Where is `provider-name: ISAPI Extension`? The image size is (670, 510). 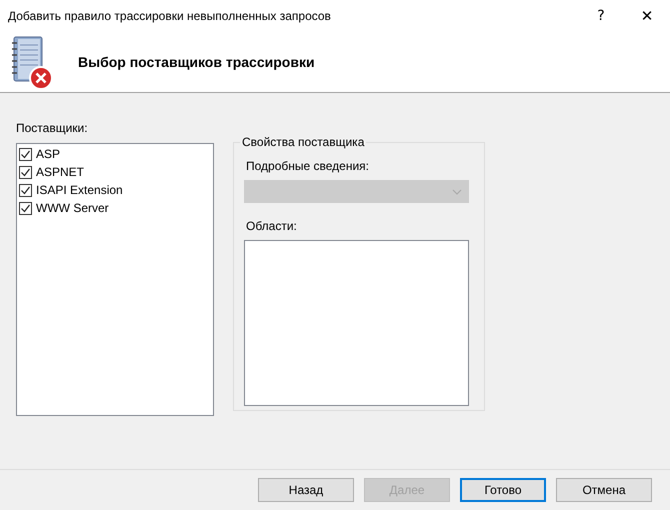
provider-name: ISAPI Extension is located at coordinates (79, 190).